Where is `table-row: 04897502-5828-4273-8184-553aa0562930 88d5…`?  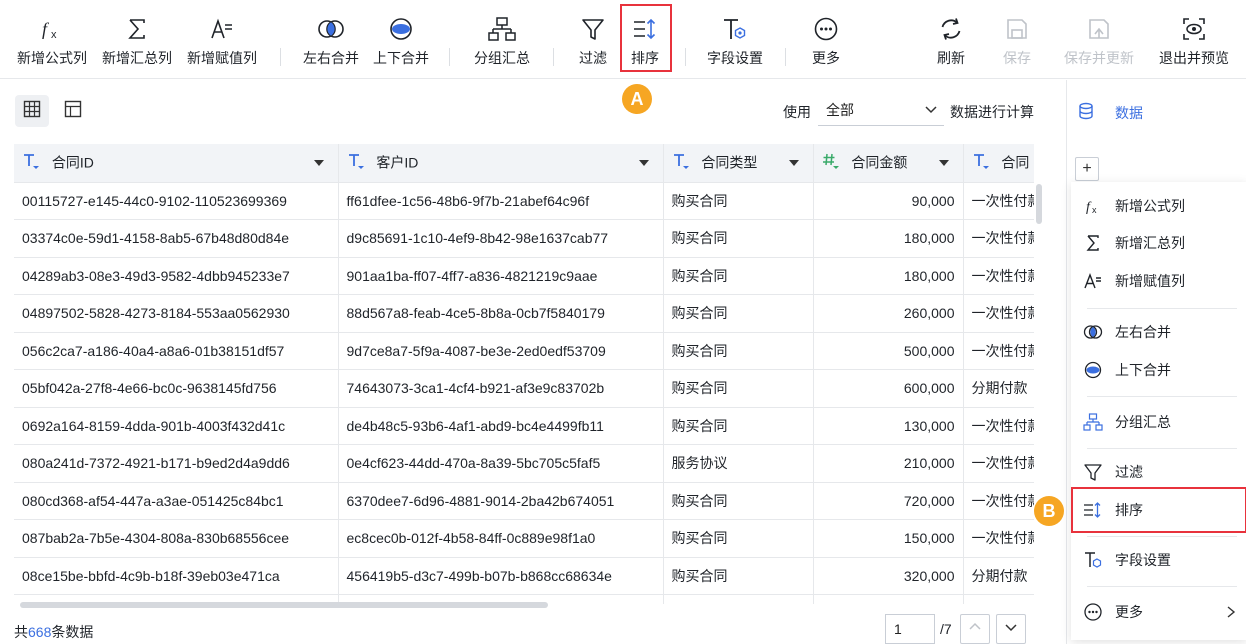 table-row: 04897502-5828-4273-8184-553aa0562930 88d5… is located at coordinates (524, 313).